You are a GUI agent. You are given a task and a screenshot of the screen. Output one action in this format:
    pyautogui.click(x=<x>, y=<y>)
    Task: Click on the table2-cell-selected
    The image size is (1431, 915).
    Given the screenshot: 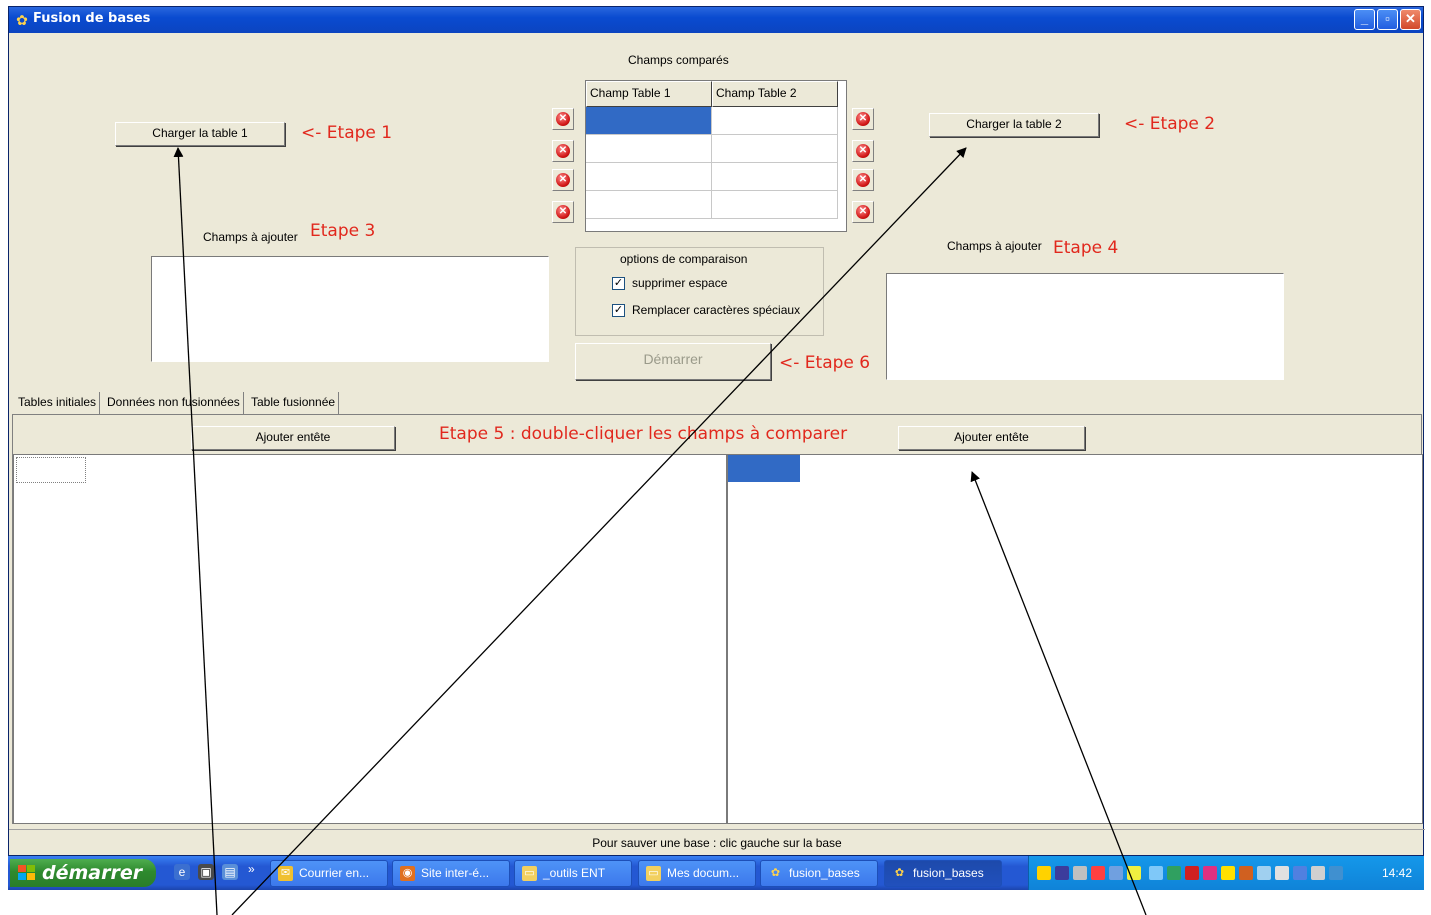 What is the action you would take?
    pyautogui.click(x=764, y=468)
    